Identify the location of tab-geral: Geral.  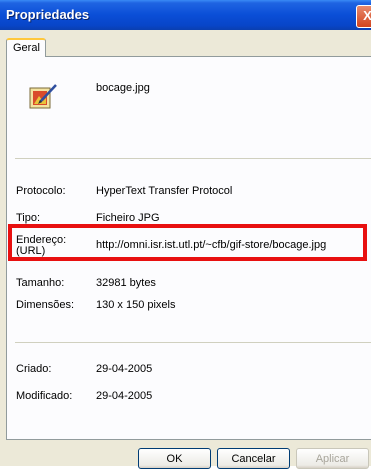
(26, 47).